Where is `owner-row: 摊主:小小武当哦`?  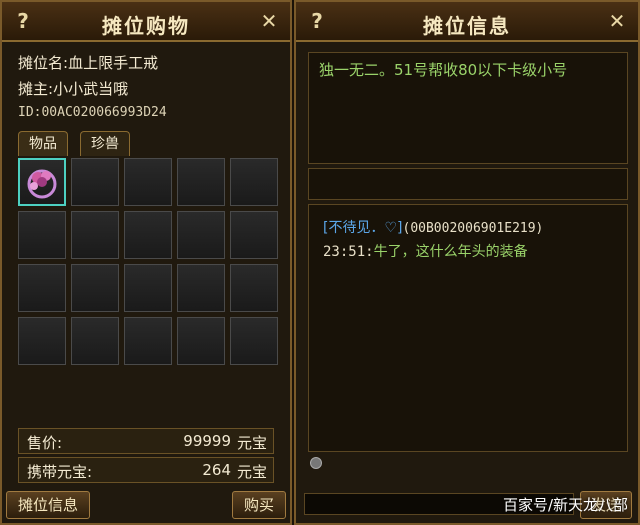 owner-row: 摊主:小小武当哦 is located at coordinates (73, 88).